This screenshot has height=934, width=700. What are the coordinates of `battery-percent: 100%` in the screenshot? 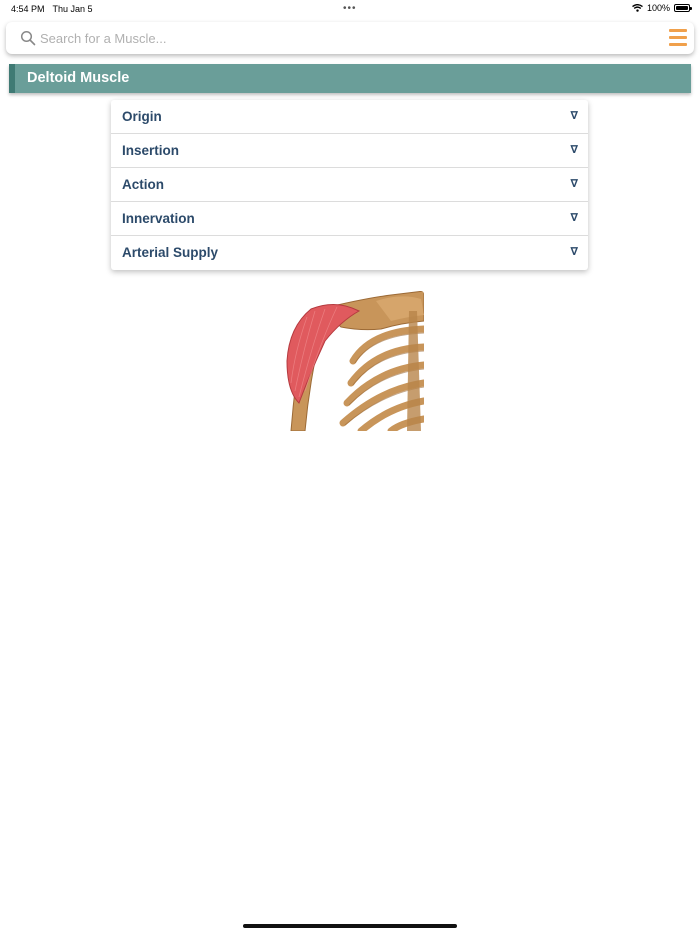 It's located at (658, 8).